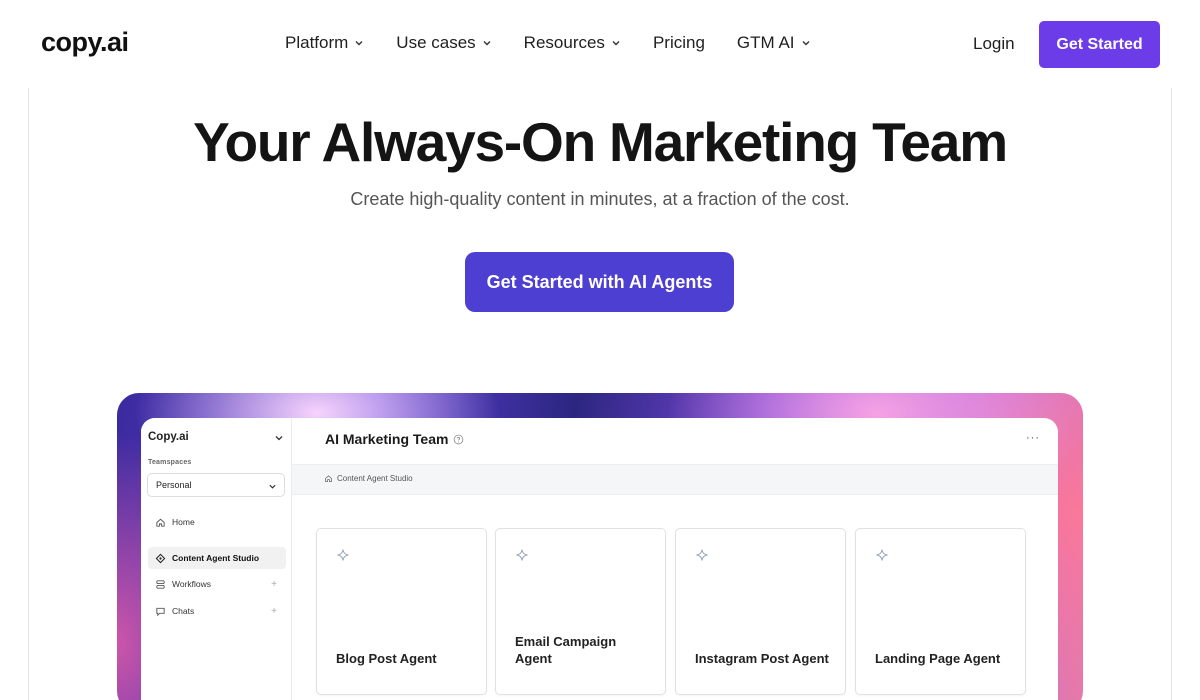 The width and height of the screenshot is (1200, 700). Describe the element at coordinates (762, 658) in the screenshot. I see `agent-card-label: Instagram Post Agent` at that location.